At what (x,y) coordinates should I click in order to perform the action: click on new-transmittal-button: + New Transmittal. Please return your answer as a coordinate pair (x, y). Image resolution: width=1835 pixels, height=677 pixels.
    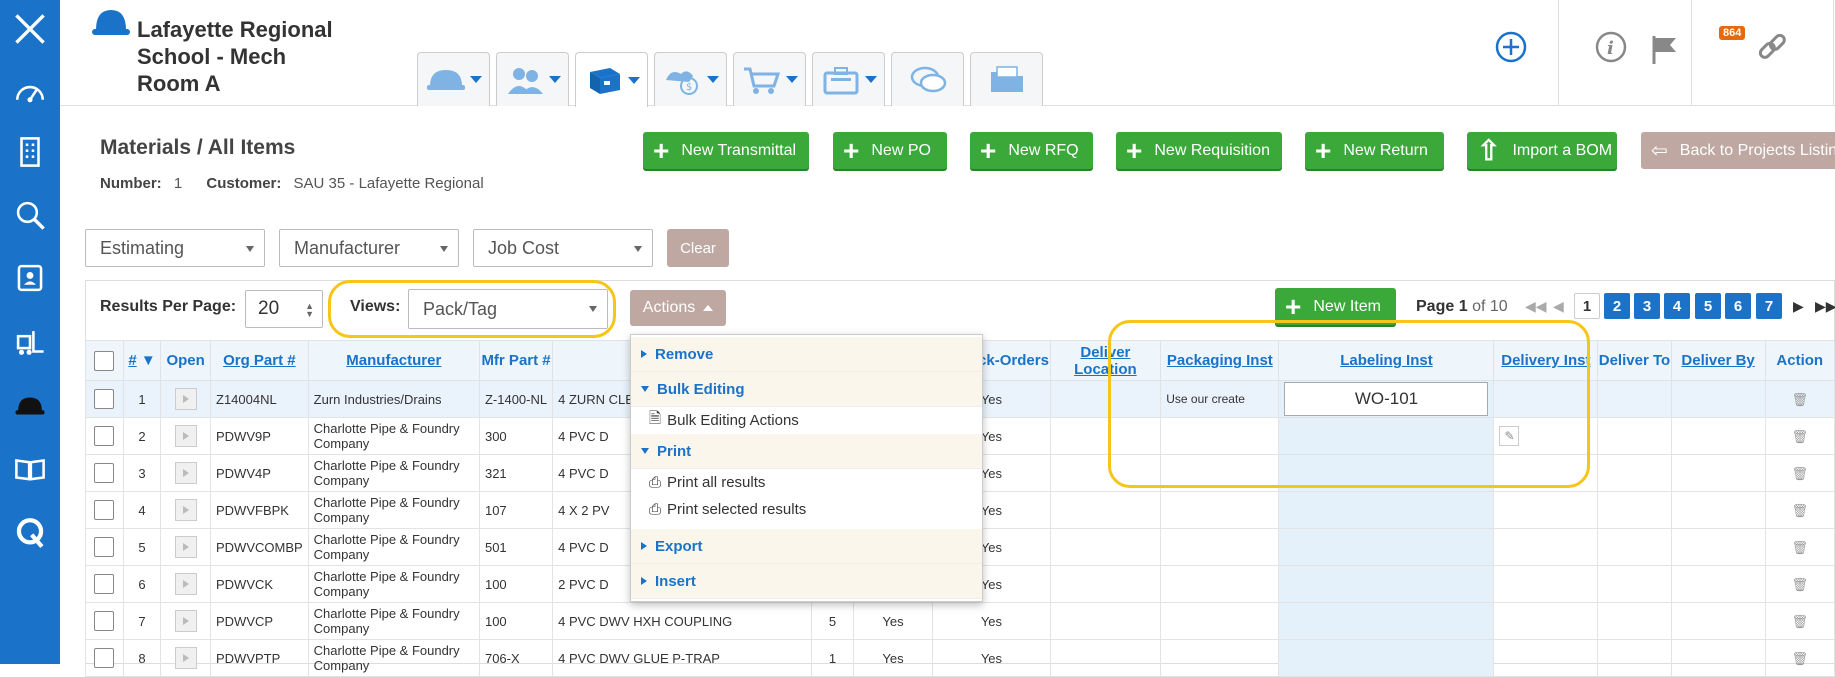
    Looking at the image, I should click on (726, 150).